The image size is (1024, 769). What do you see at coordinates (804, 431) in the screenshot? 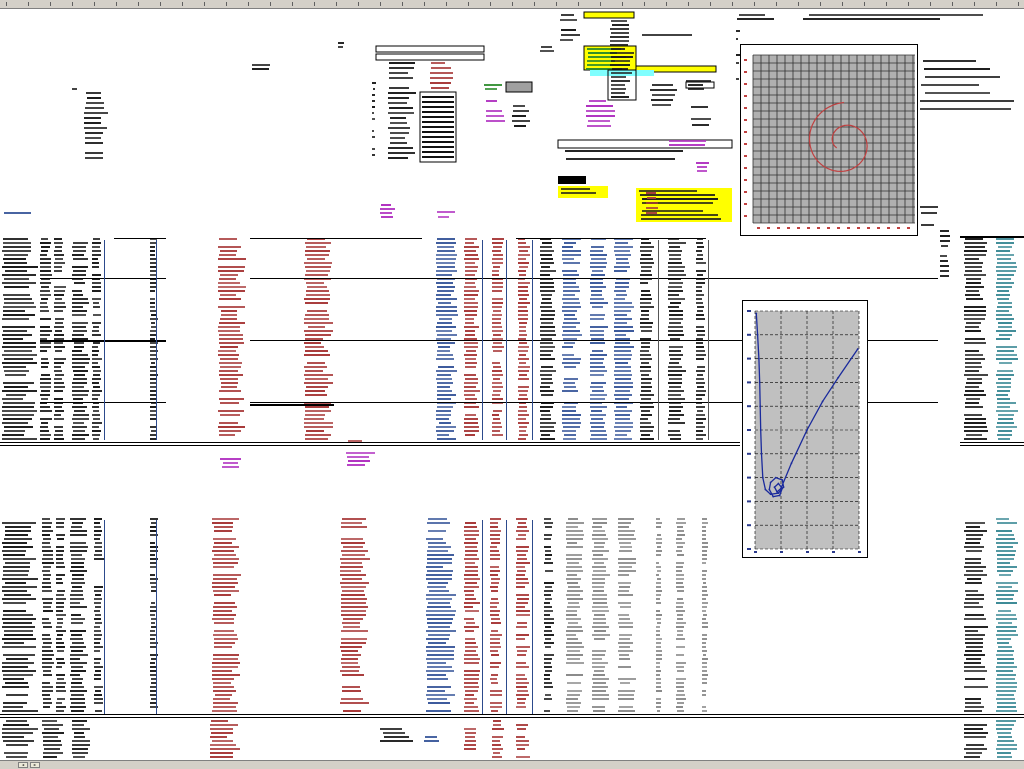
I see `trajectory-plot` at bounding box center [804, 431].